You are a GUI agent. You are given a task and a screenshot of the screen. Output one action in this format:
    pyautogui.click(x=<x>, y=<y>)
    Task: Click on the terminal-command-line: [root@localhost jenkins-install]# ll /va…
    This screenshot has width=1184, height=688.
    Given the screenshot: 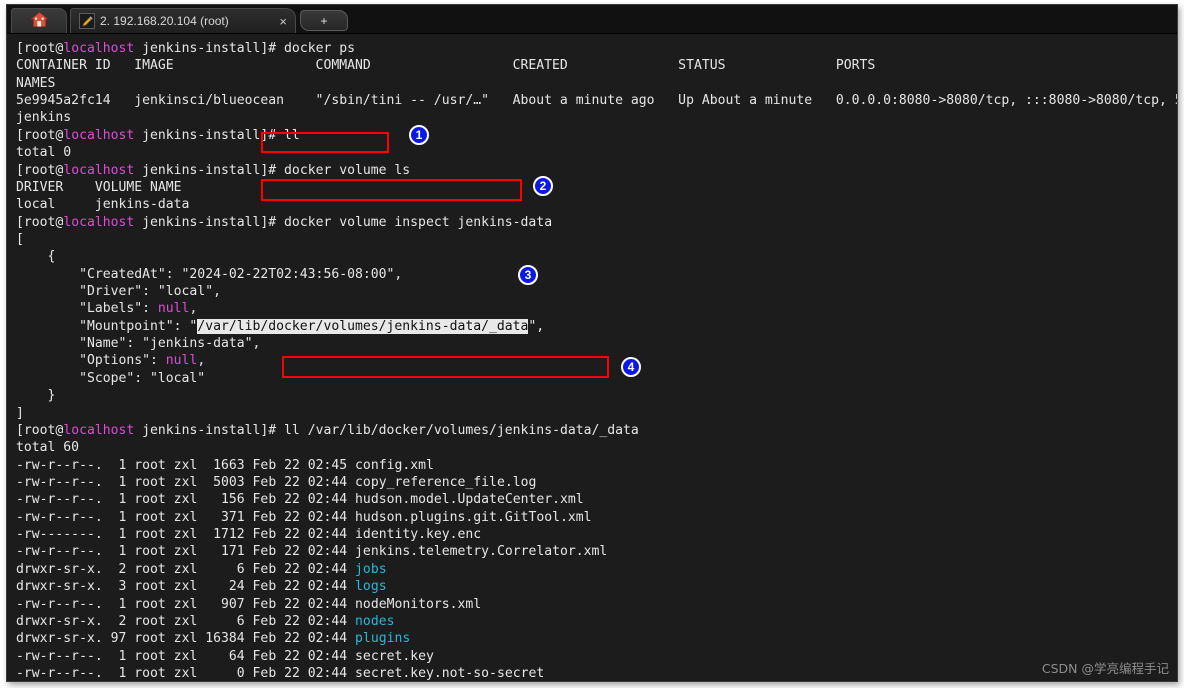 What is the action you would take?
    pyautogui.click(x=596, y=430)
    